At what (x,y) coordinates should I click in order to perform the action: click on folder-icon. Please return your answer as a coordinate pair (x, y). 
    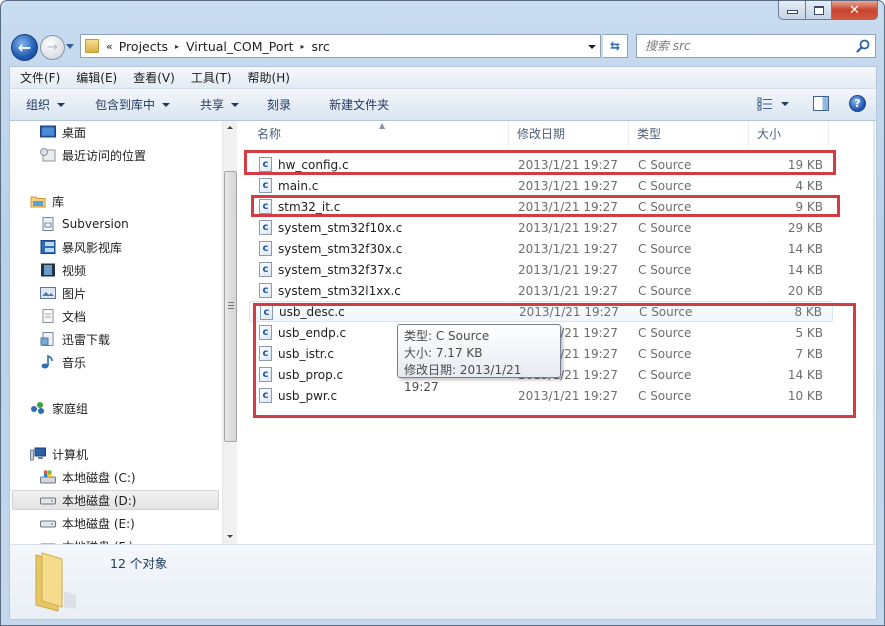
    Looking at the image, I should click on (92, 46).